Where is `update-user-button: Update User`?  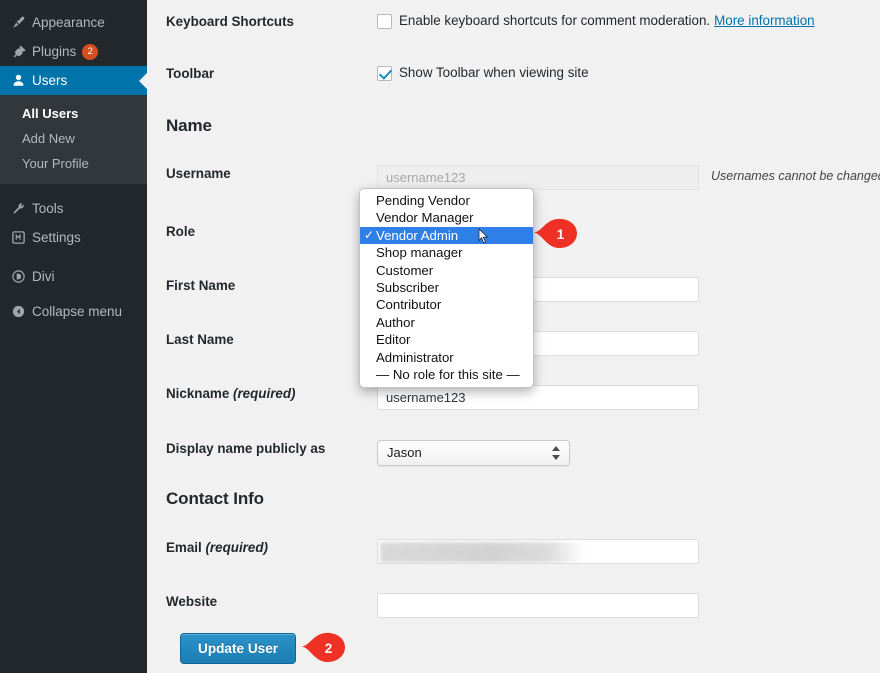
update-user-button: Update User is located at coordinates (238, 648).